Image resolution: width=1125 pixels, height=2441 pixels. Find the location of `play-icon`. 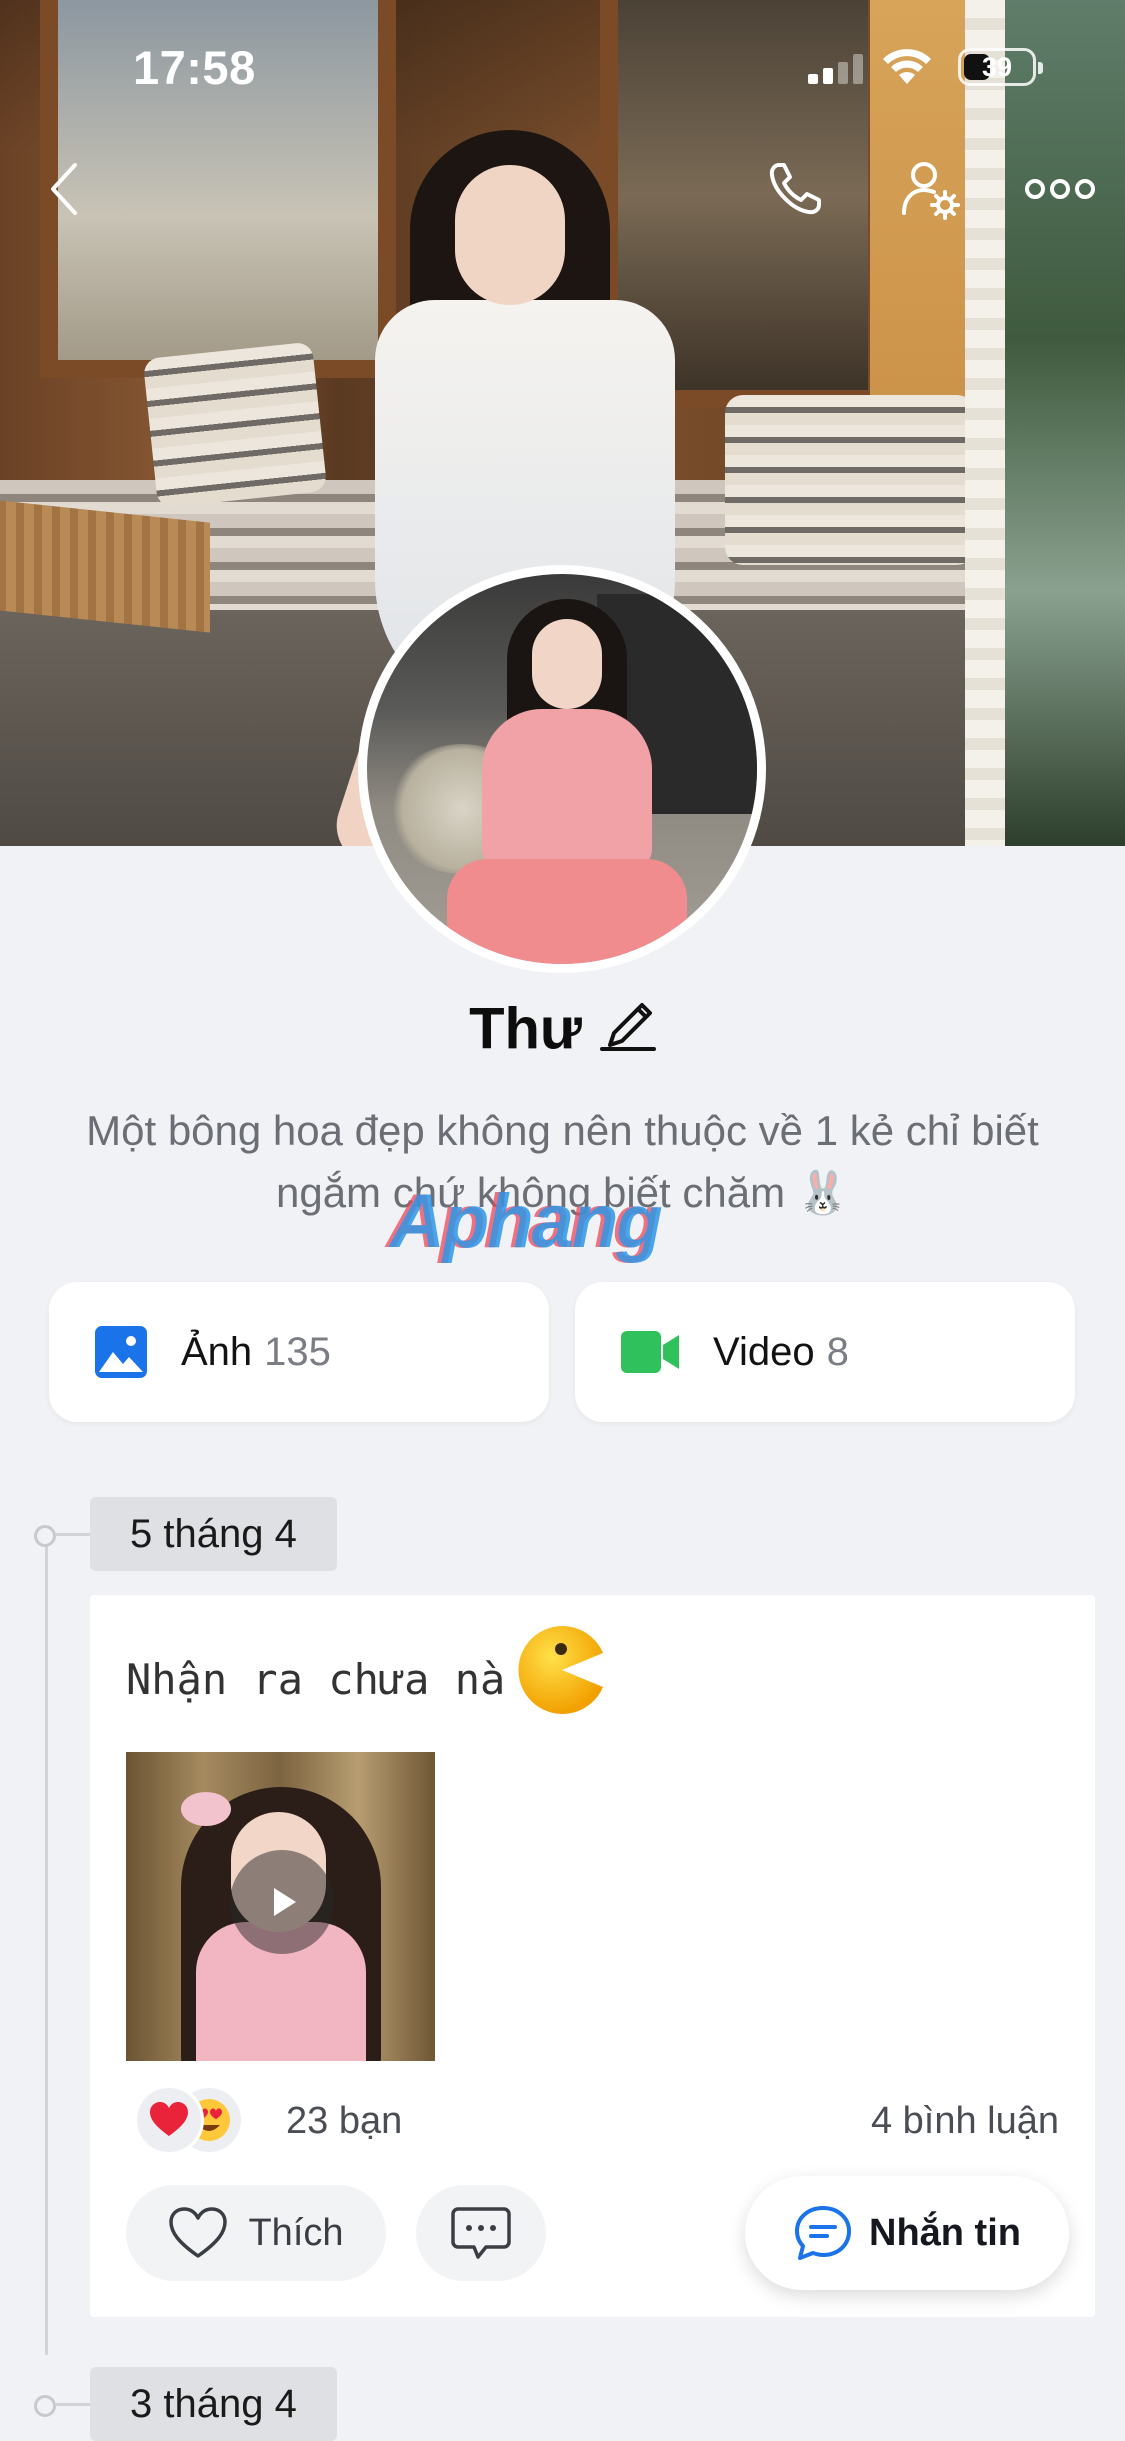

play-icon is located at coordinates (282, 1902).